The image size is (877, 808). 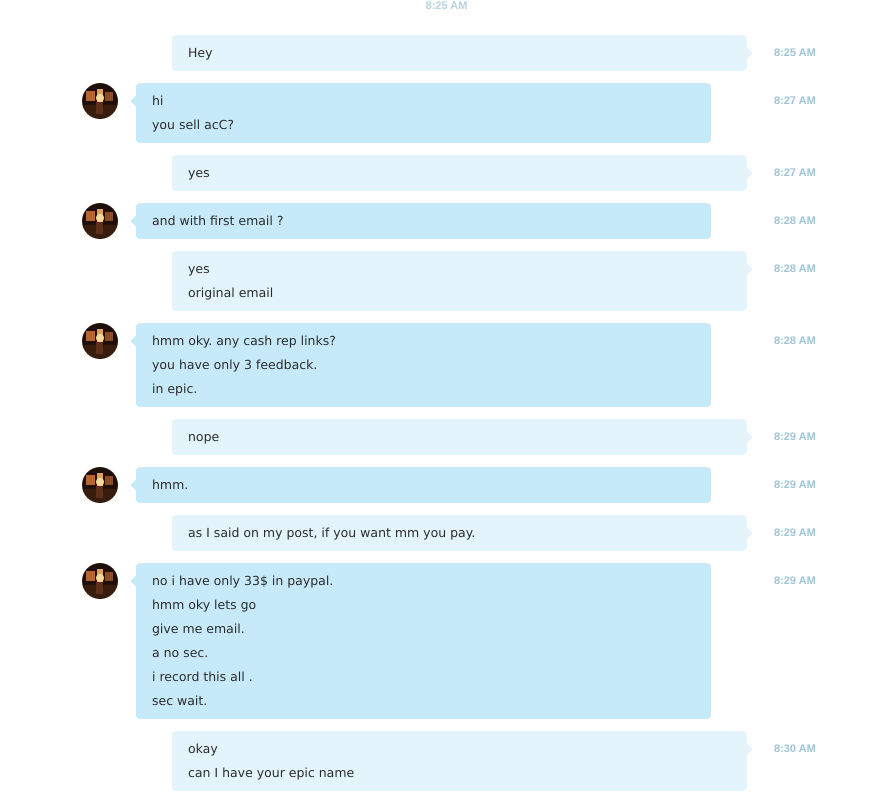 I want to click on message-text: hmm., so click(x=171, y=485).